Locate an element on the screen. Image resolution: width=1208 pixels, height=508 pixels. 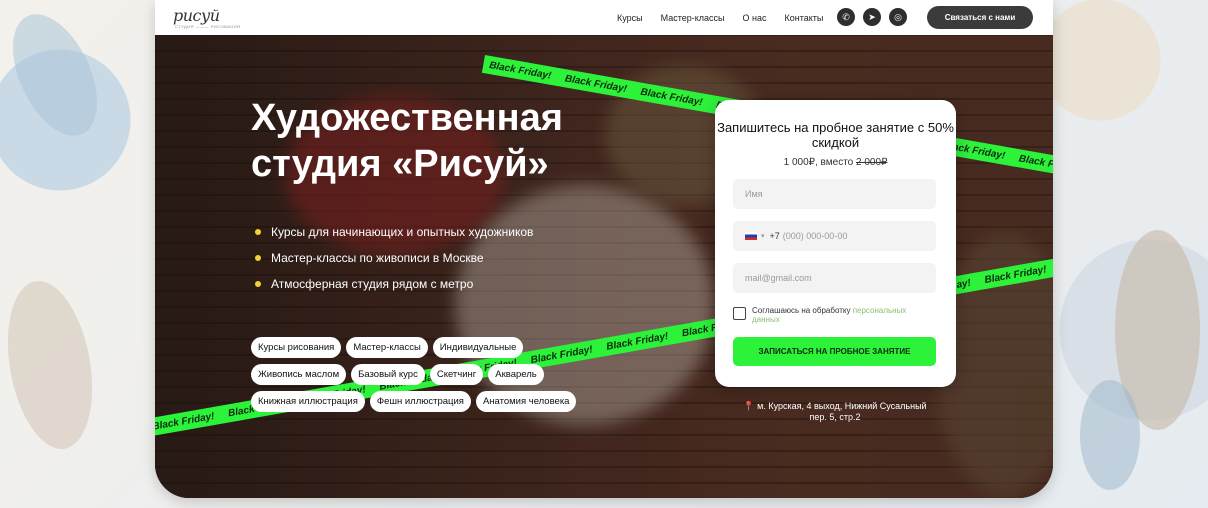
consent-text: Соглашаюсь на обработку is located at coordinates (802, 310).